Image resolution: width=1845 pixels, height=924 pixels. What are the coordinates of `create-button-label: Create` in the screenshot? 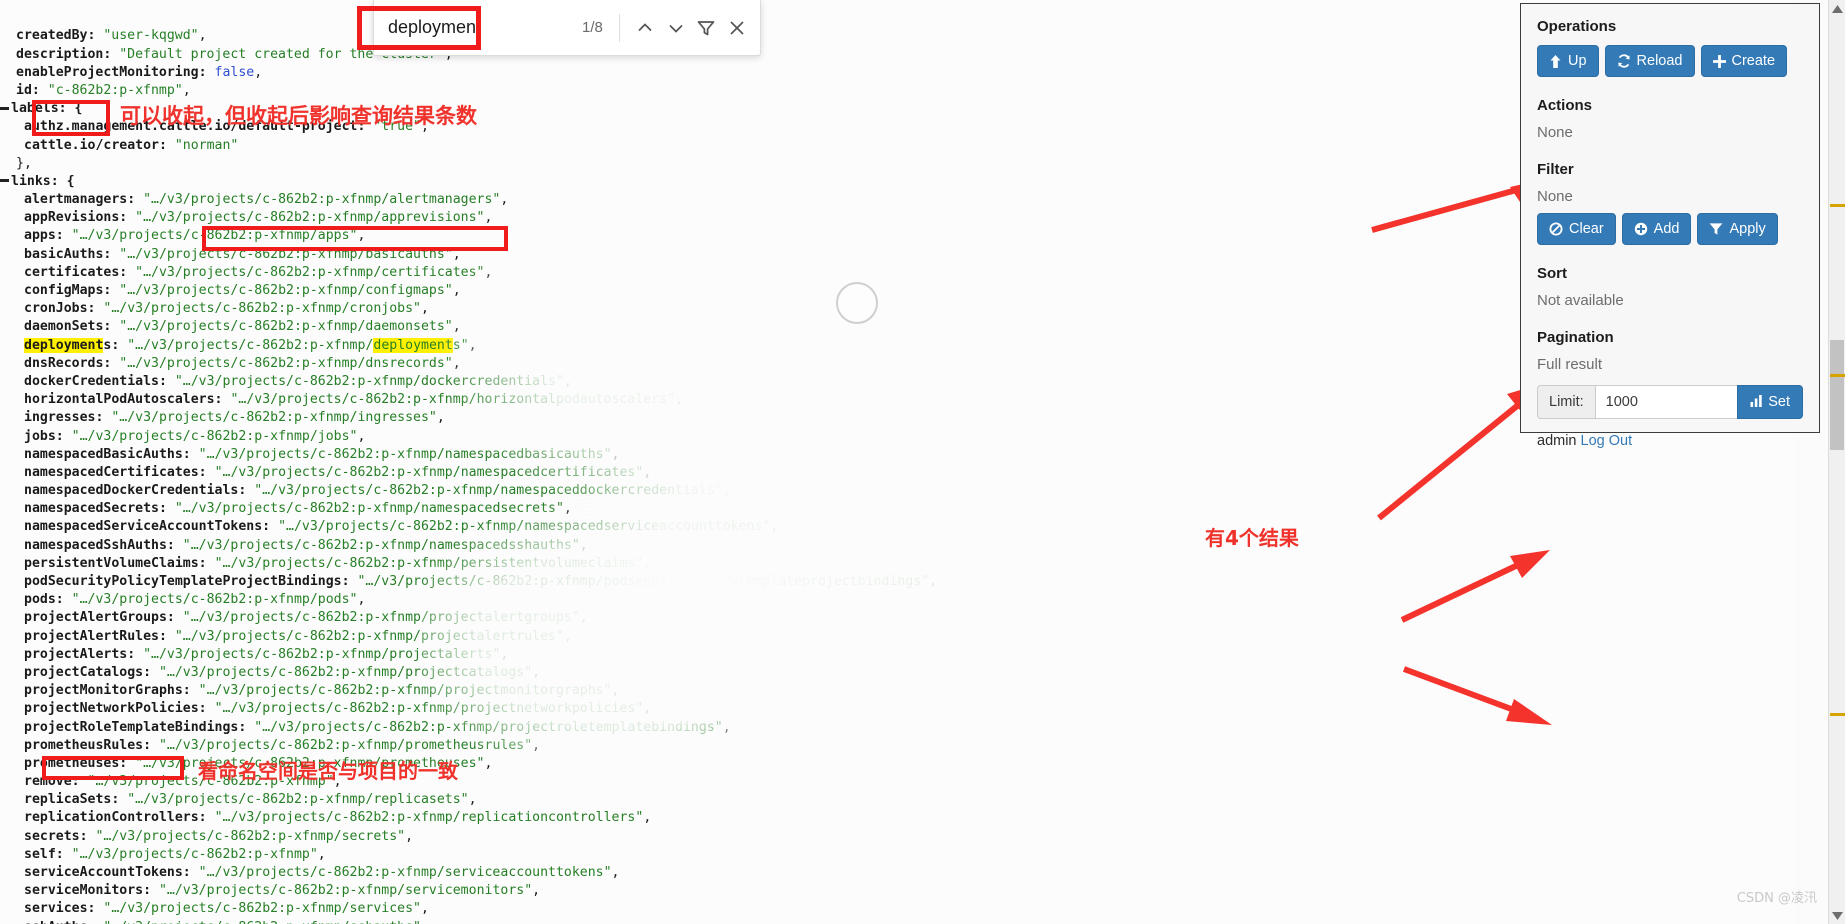 It's located at (1753, 61).